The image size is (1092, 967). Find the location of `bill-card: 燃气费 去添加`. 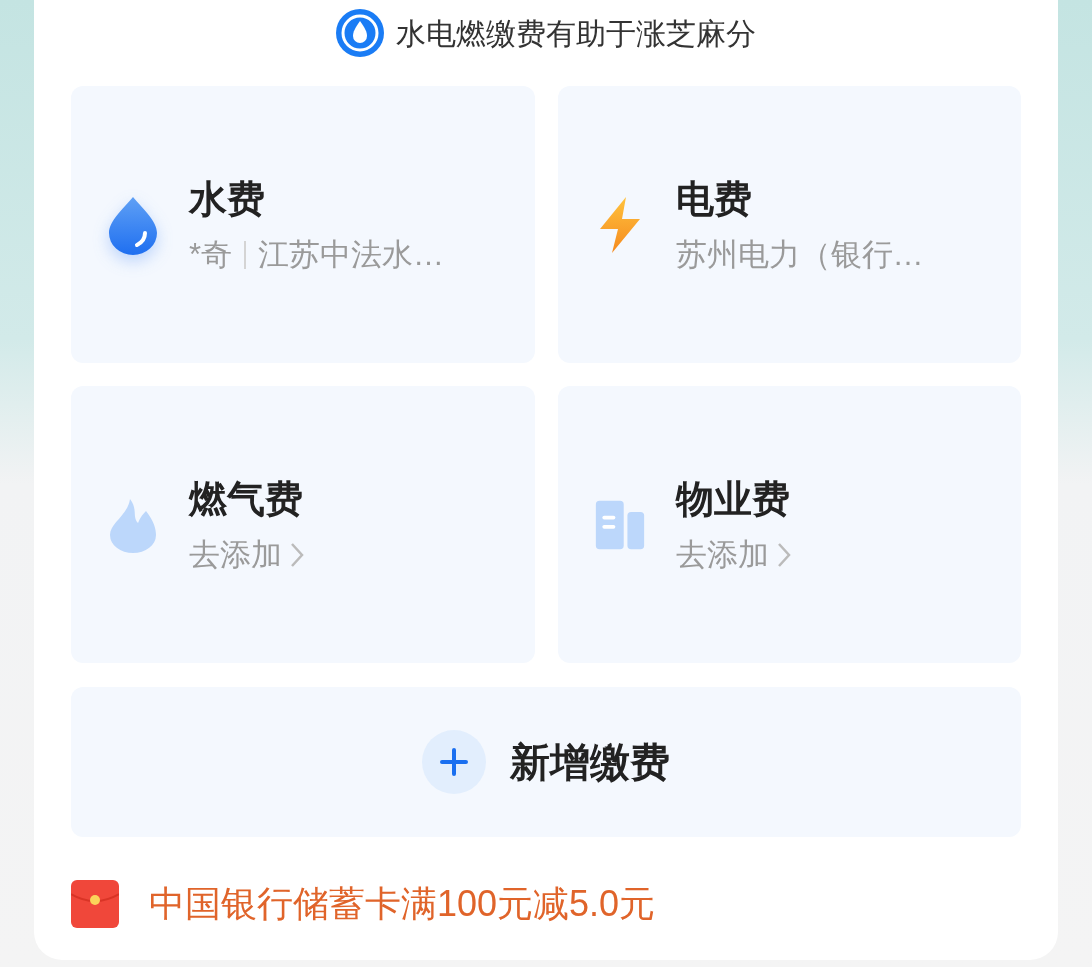

bill-card: 燃气费 去添加 is located at coordinates (303, 524).